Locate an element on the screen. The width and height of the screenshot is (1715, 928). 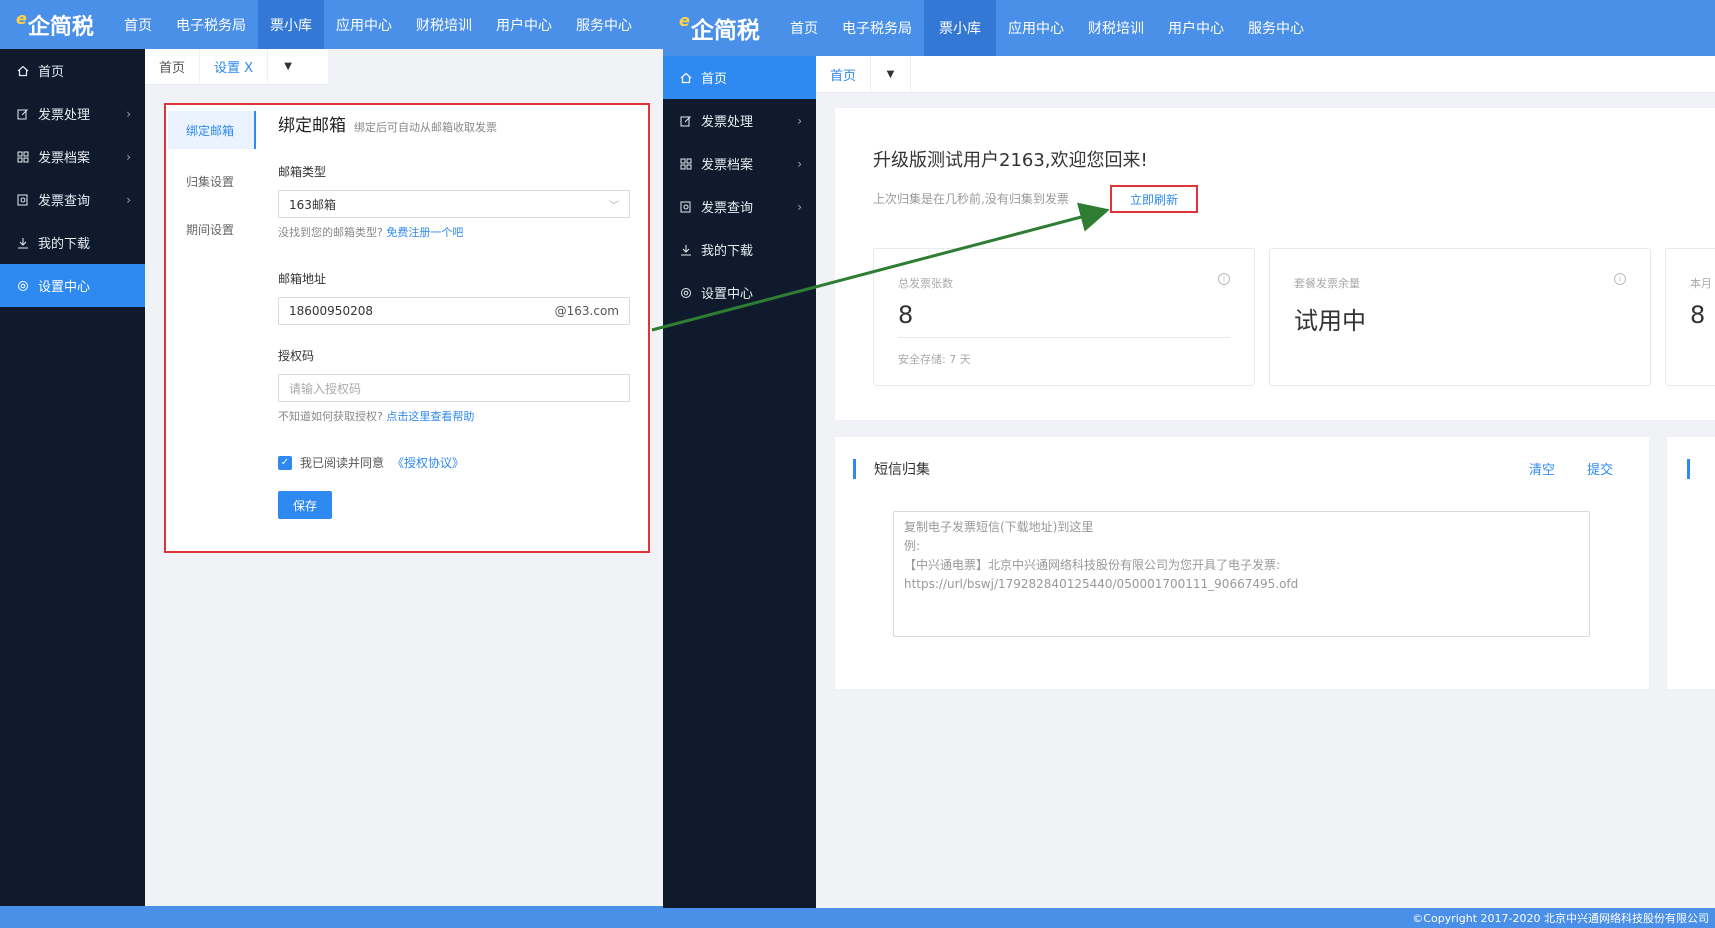
stat-value: 试用中 is located at coordinates (1330, 321).